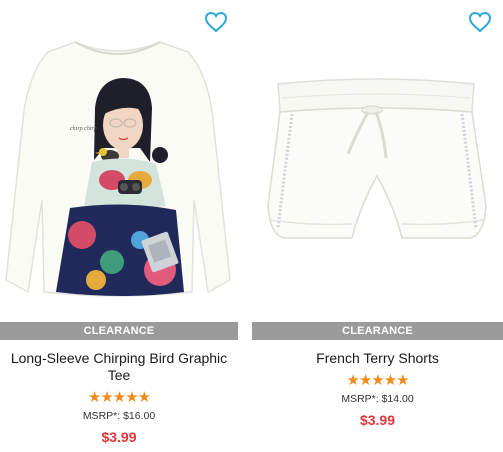 This screenshot has height=452, width=503. Describe the element at coordinates (83, 129) in the screenshot. I see `image-lettering: chirp chirp` at that location.